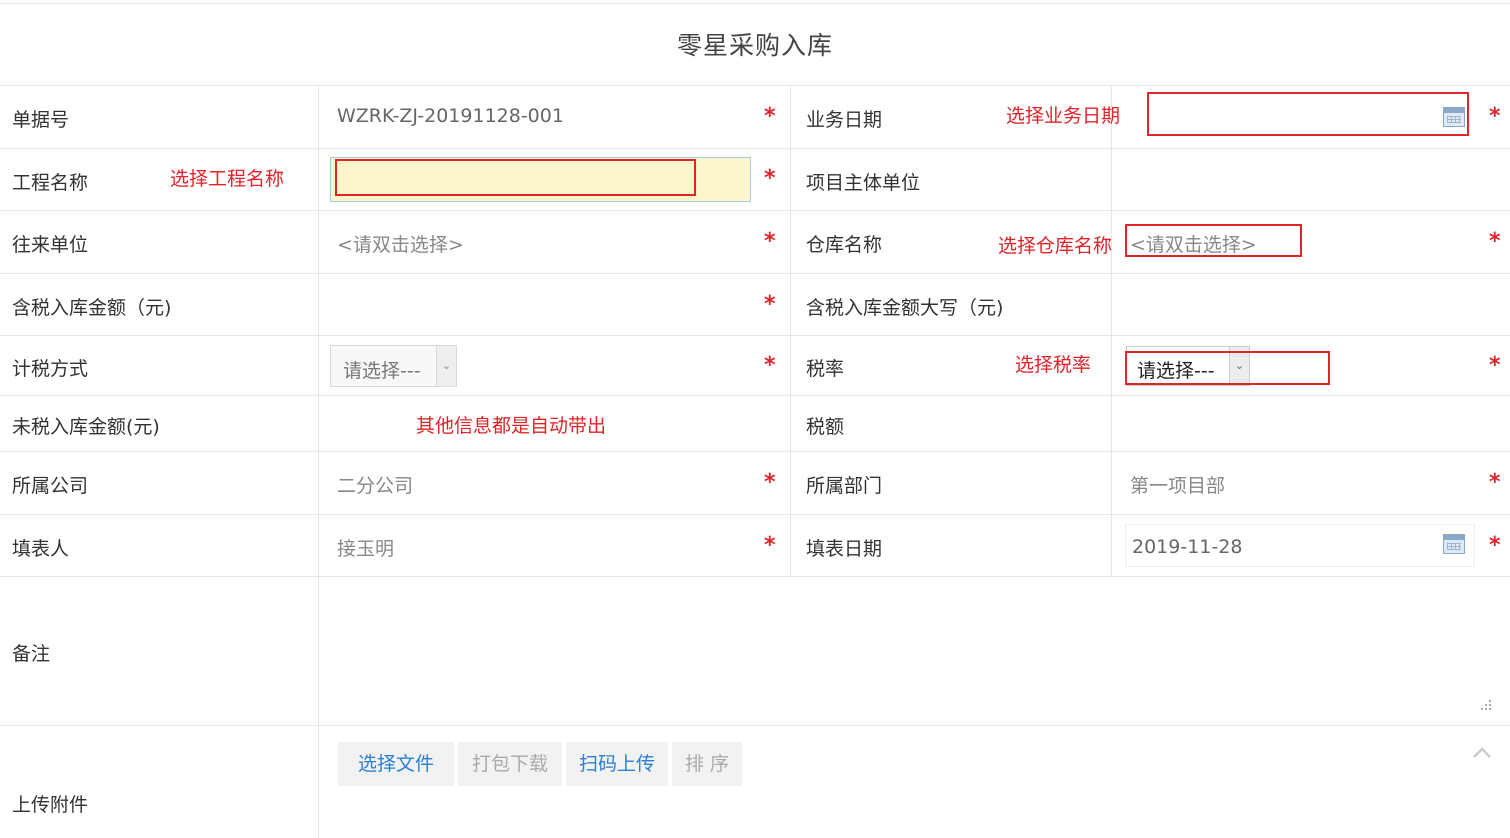 This screenshot has width=1510, height=838. Describe the element at coordinates (511, 426) in the screenshot. I see `annotation-auto-info: 其他信息都是自动带出` at that location.